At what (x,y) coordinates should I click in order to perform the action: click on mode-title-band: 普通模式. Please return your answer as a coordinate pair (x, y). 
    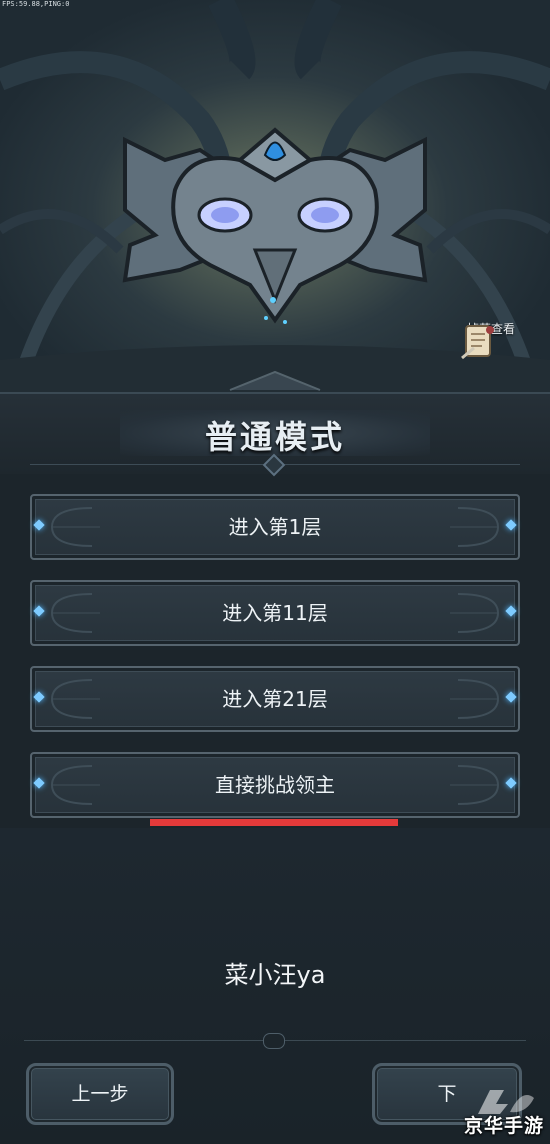
    Looking at the image, I should click on (275, 434).